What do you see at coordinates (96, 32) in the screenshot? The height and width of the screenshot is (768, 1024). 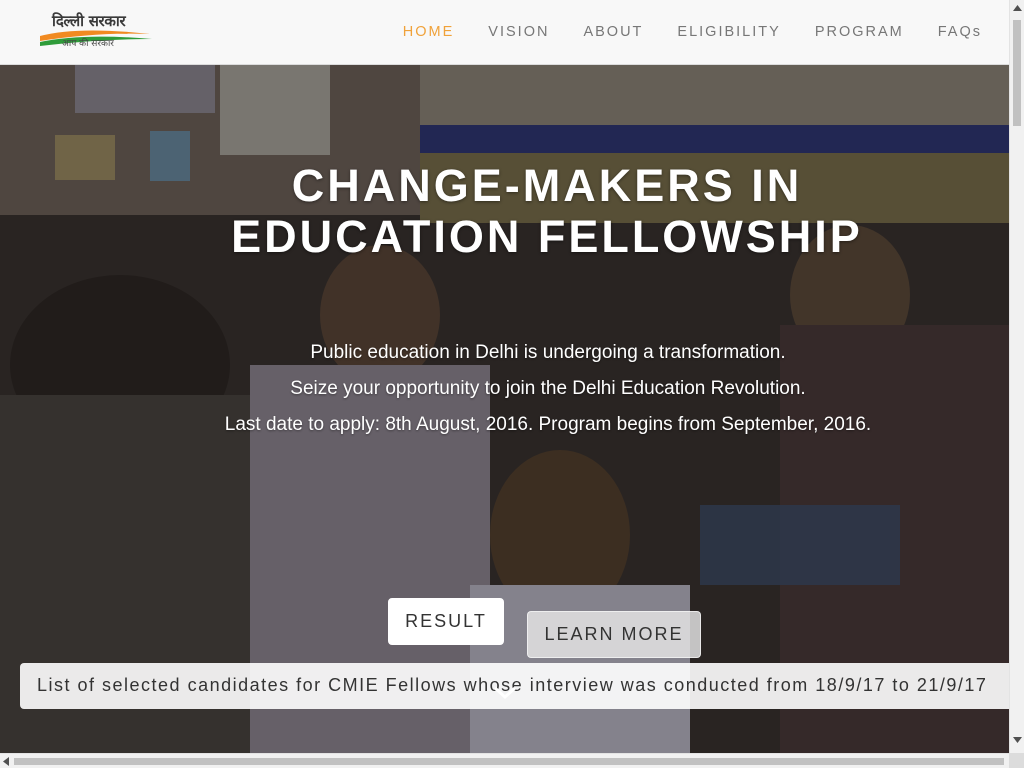 I see `delhi-government-logo: दिल्ली सरकार आप की सरकार` at bounding box center [96, 32].